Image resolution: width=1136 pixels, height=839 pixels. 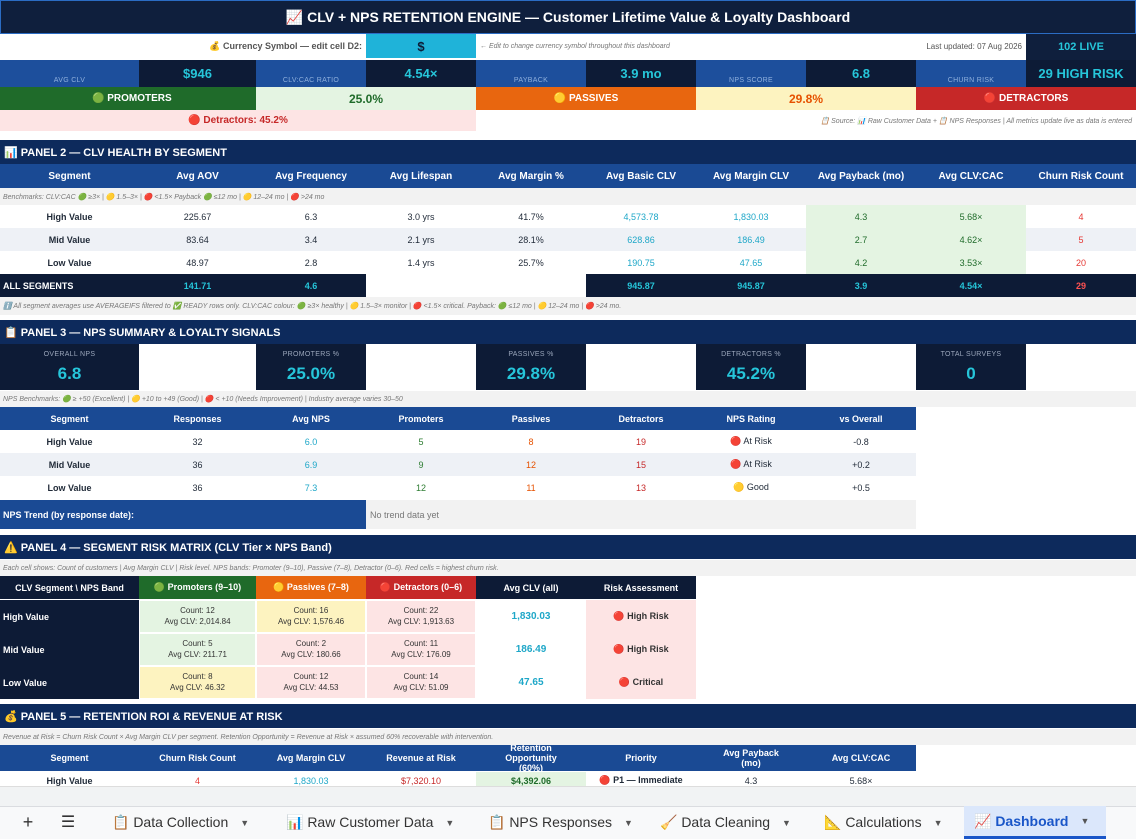 What do you see at coordinates (641, 441) in the screenshot?
I see `table-cell: 19` at bounding box center [641, 441].